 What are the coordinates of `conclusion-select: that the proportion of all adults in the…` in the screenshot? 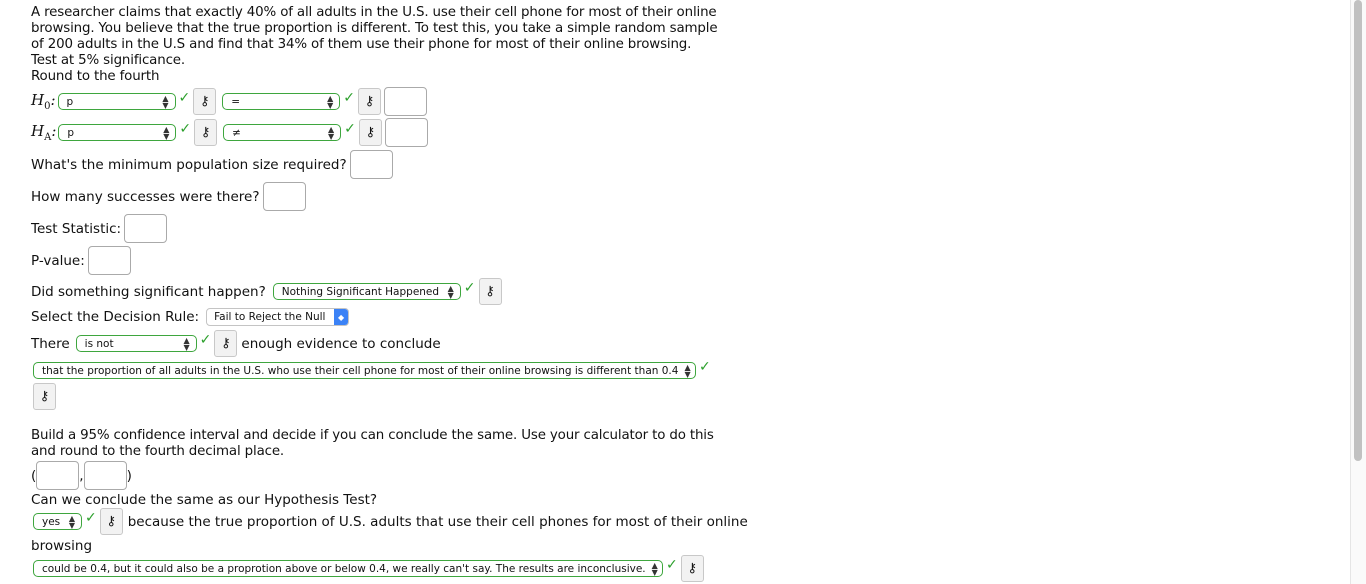 It's located at (364, 370).